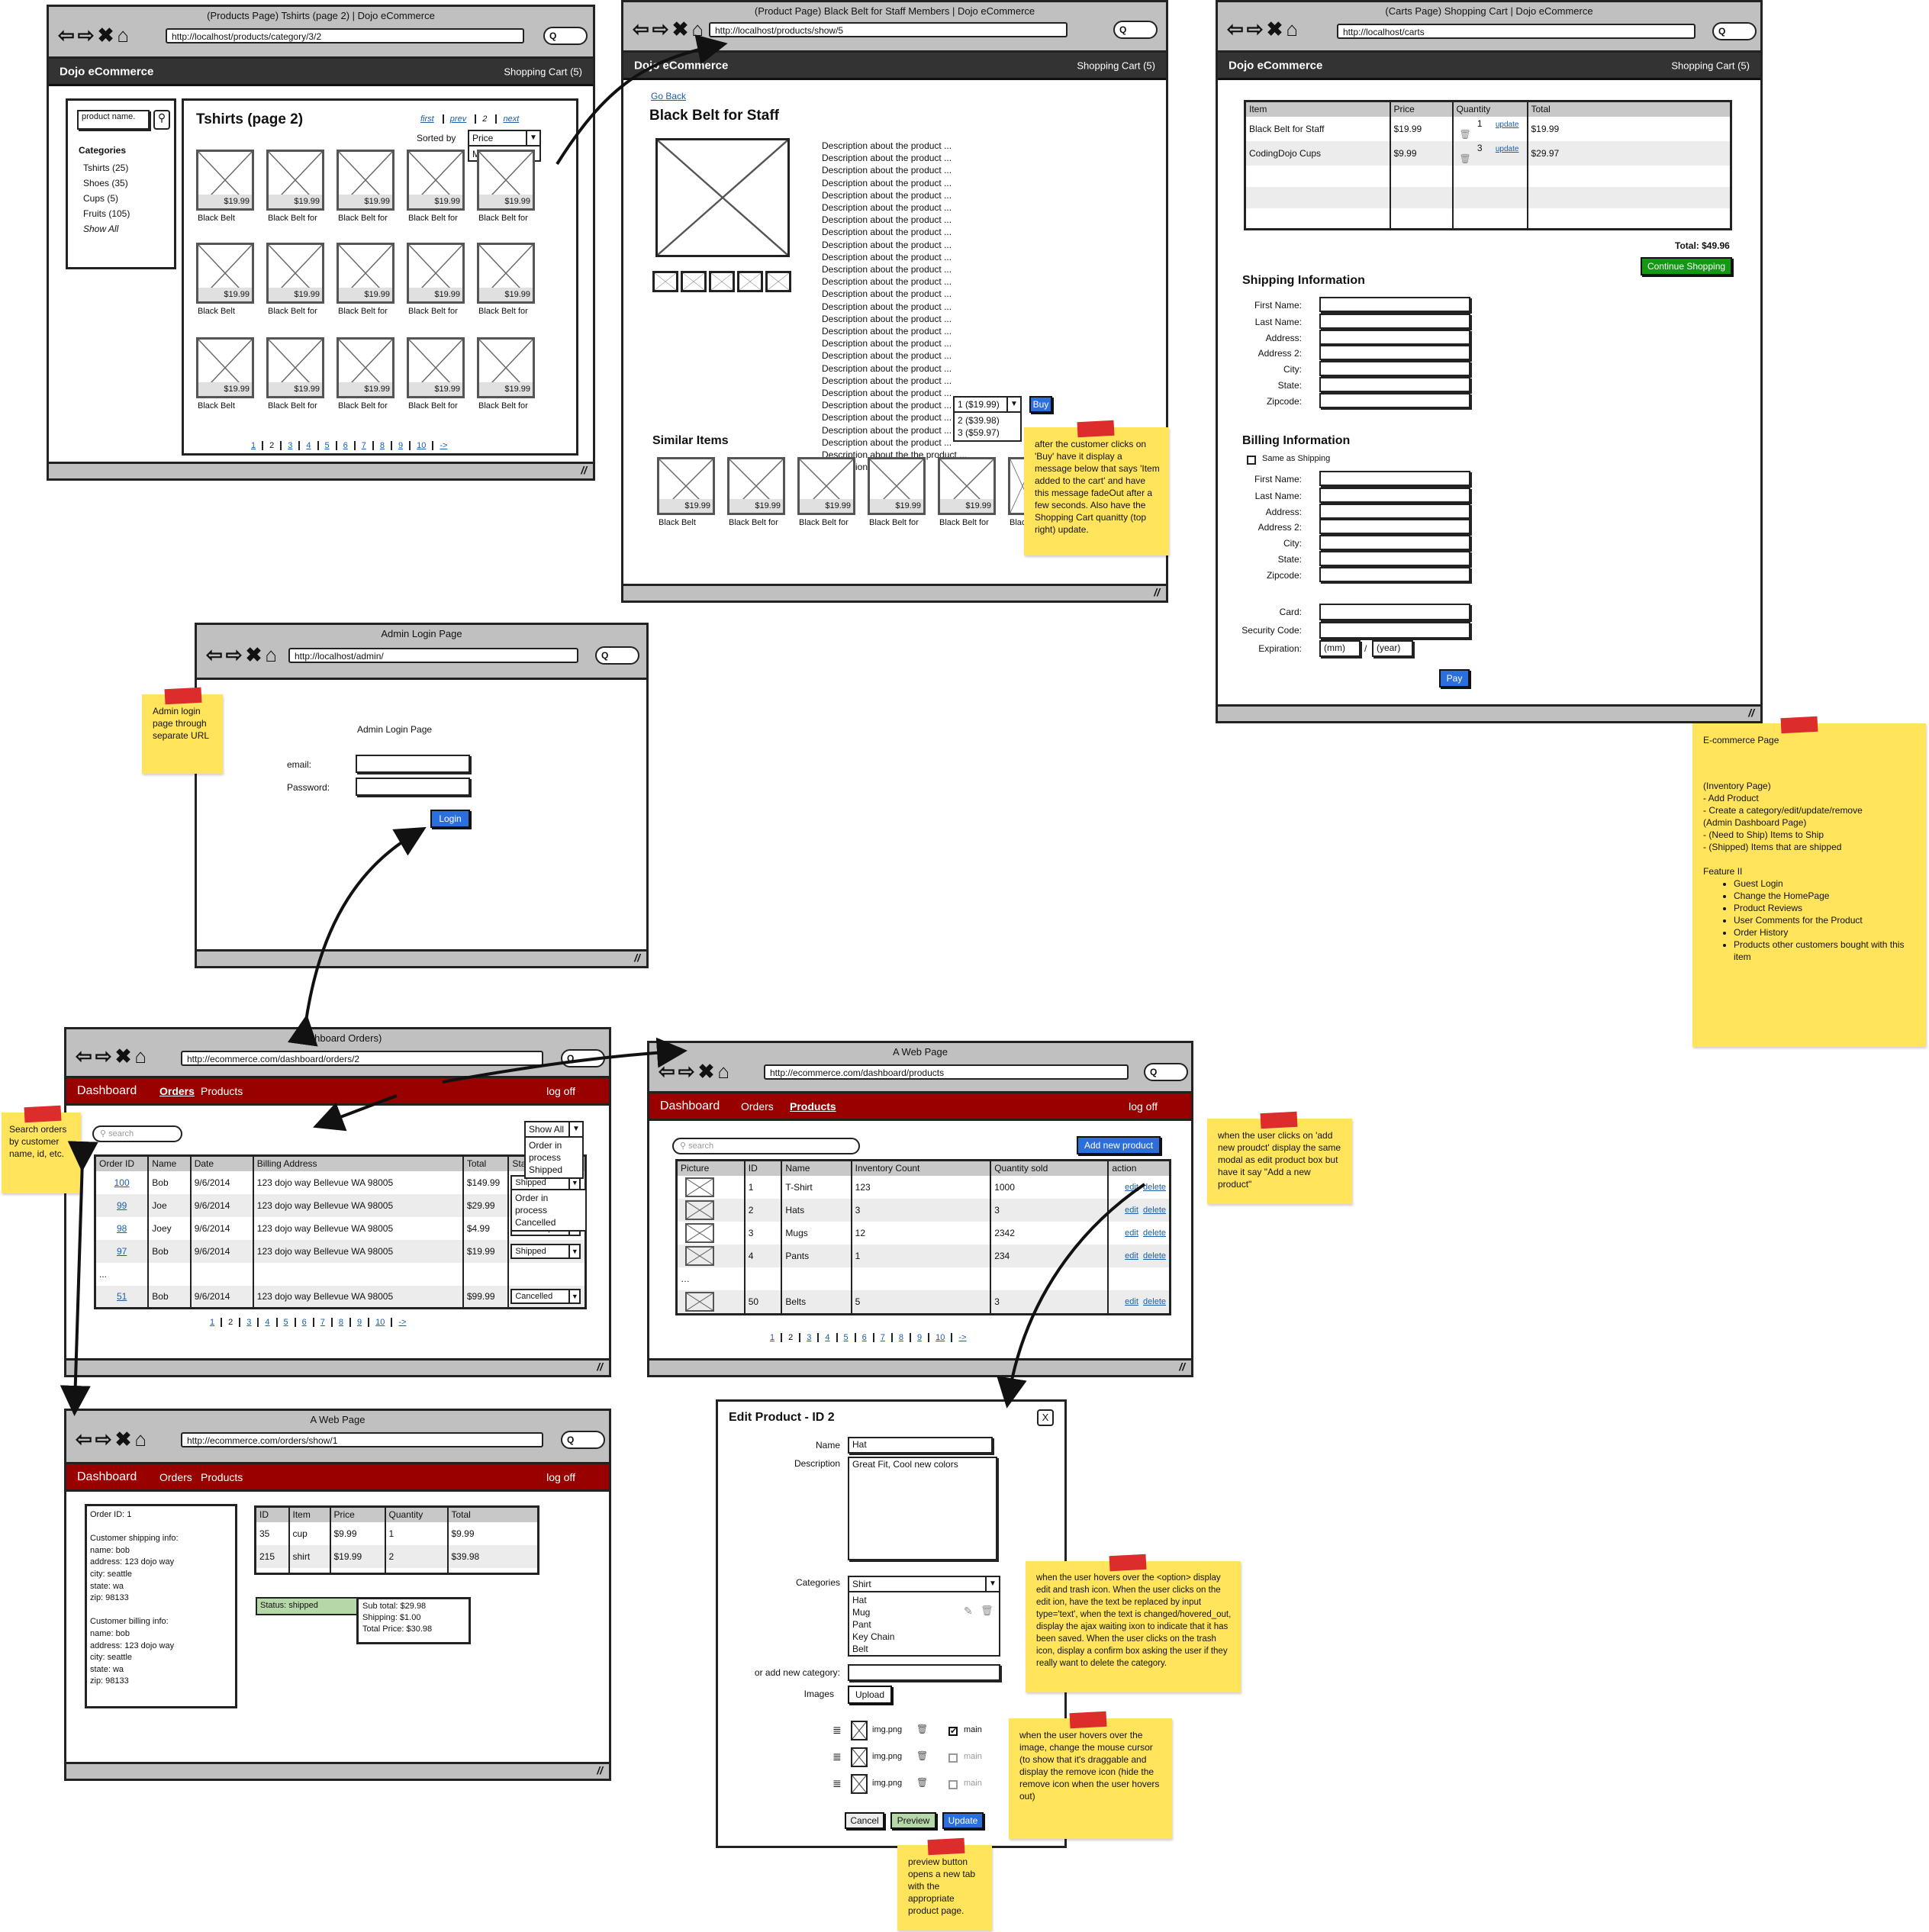 The width and height of the screenshot is (1929, 1932). I want to click on category-item: Shoes (35), so click(106, 183).